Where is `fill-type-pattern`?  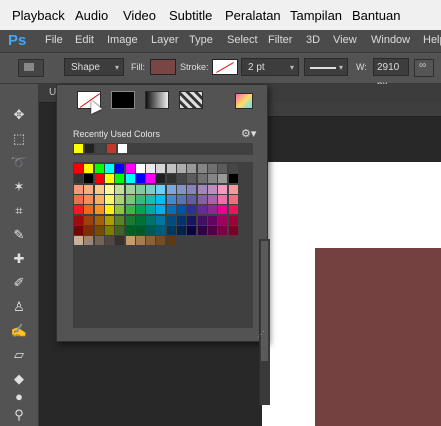
fill-type-pattern is located at coordinates (191, 100).